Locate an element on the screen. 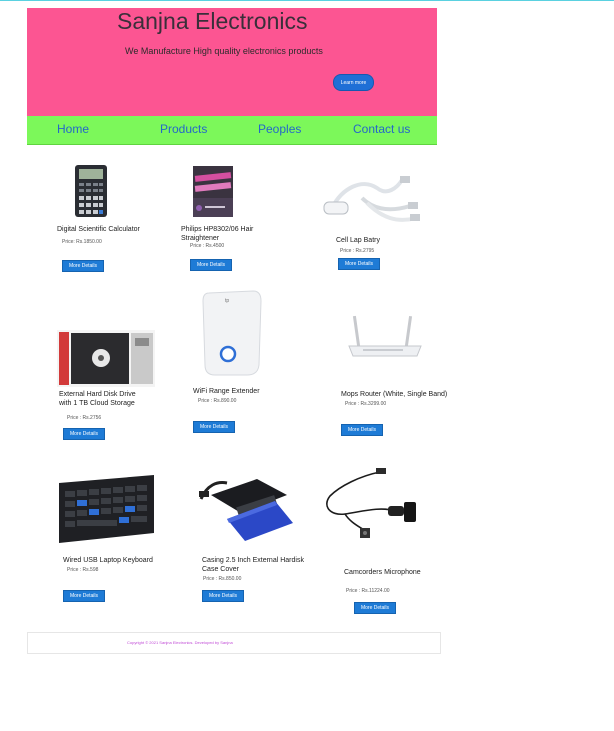 This screenshot has height=731, width=614. calculator-image is located at coordinates (91, 191).